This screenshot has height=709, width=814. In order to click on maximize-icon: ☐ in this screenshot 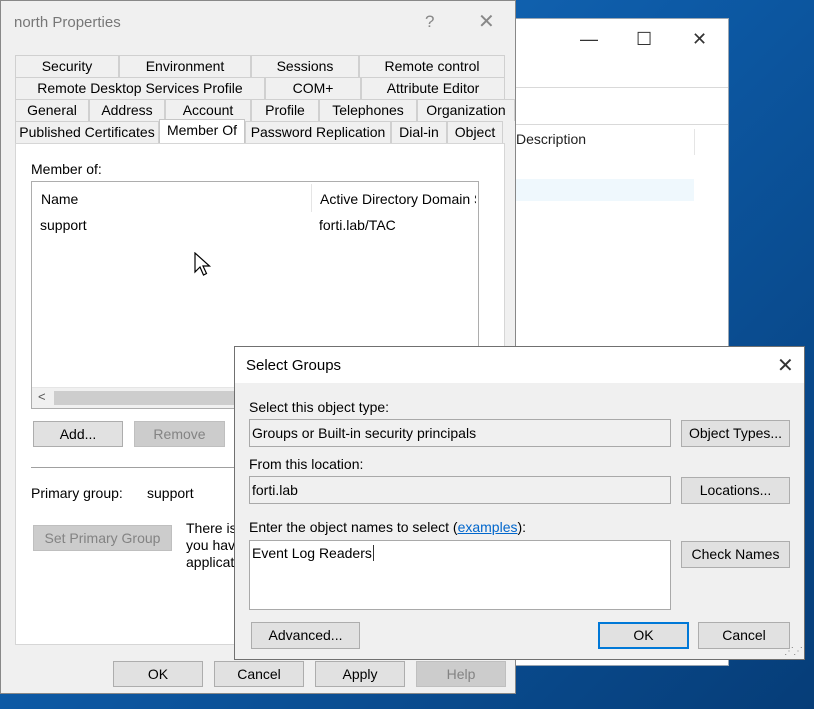, I will do `click(644, 39)`.